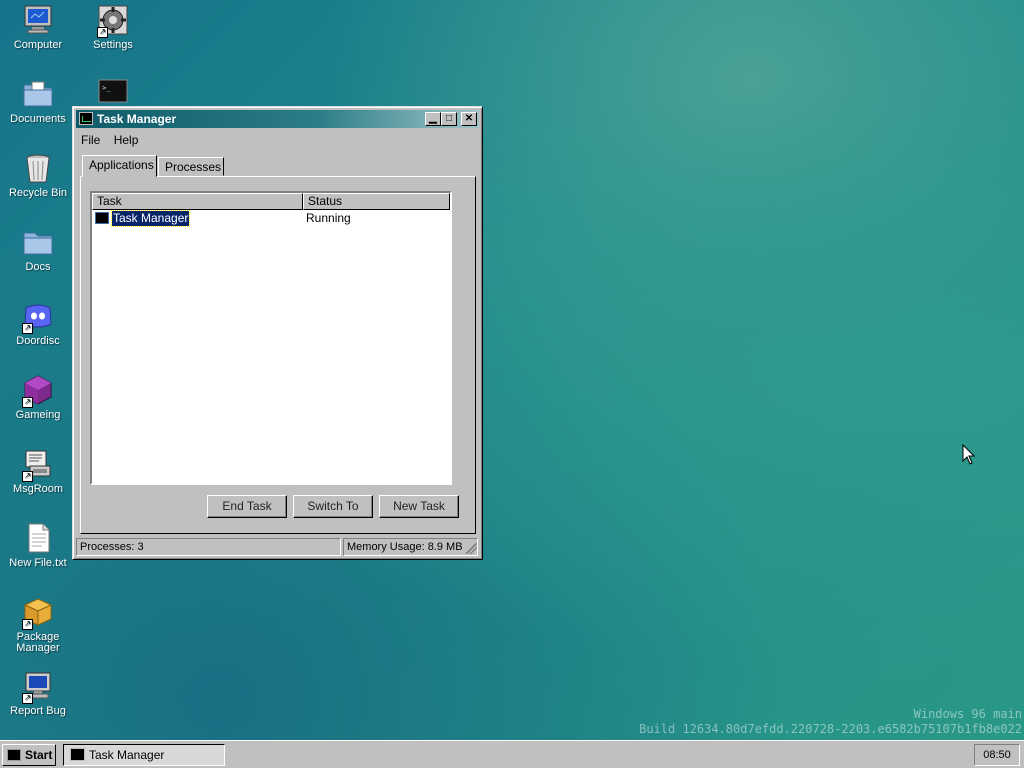 The image size is (1024, 768). I want to click on task-list: Task Status Task Manager Running, so click(271, 338).